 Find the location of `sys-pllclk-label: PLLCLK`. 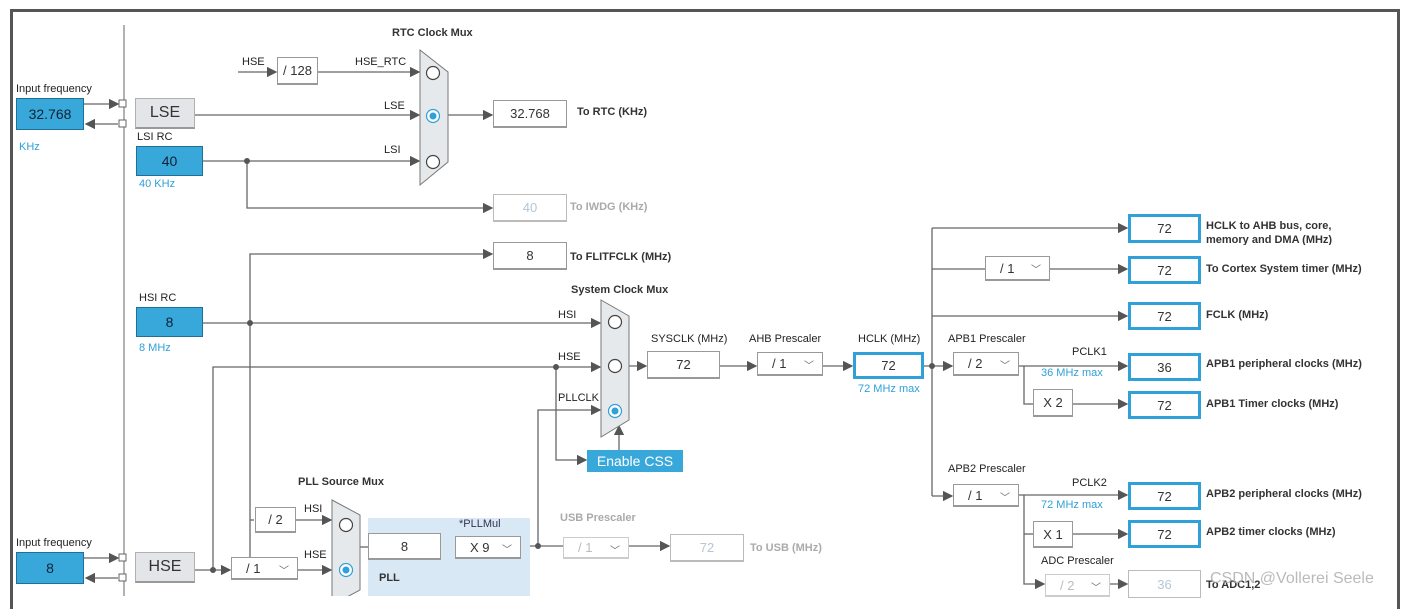

sys-pllclk-label: PLLCLK is located at coordinates (578, 398).